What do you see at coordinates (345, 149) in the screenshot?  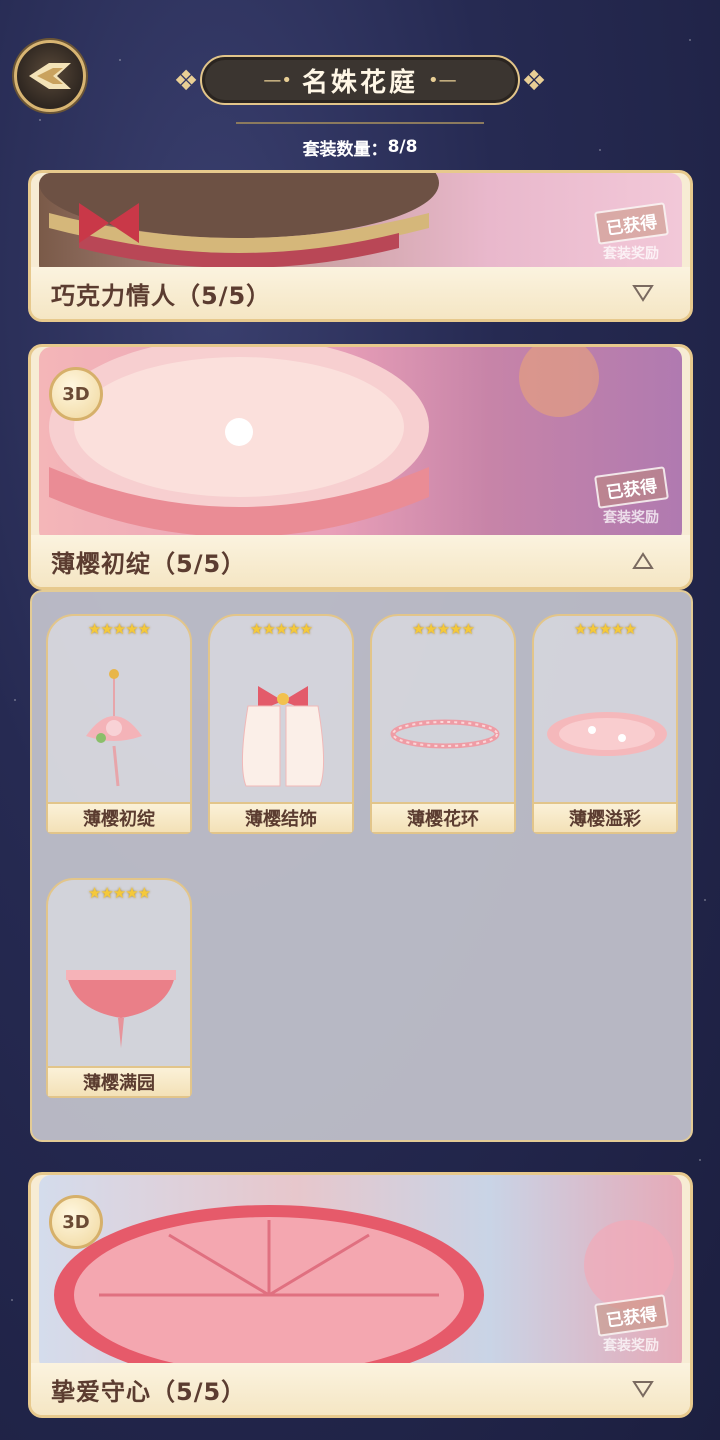 I see `suit-count-label: 套装数量：` at bounding box center [345, 149].